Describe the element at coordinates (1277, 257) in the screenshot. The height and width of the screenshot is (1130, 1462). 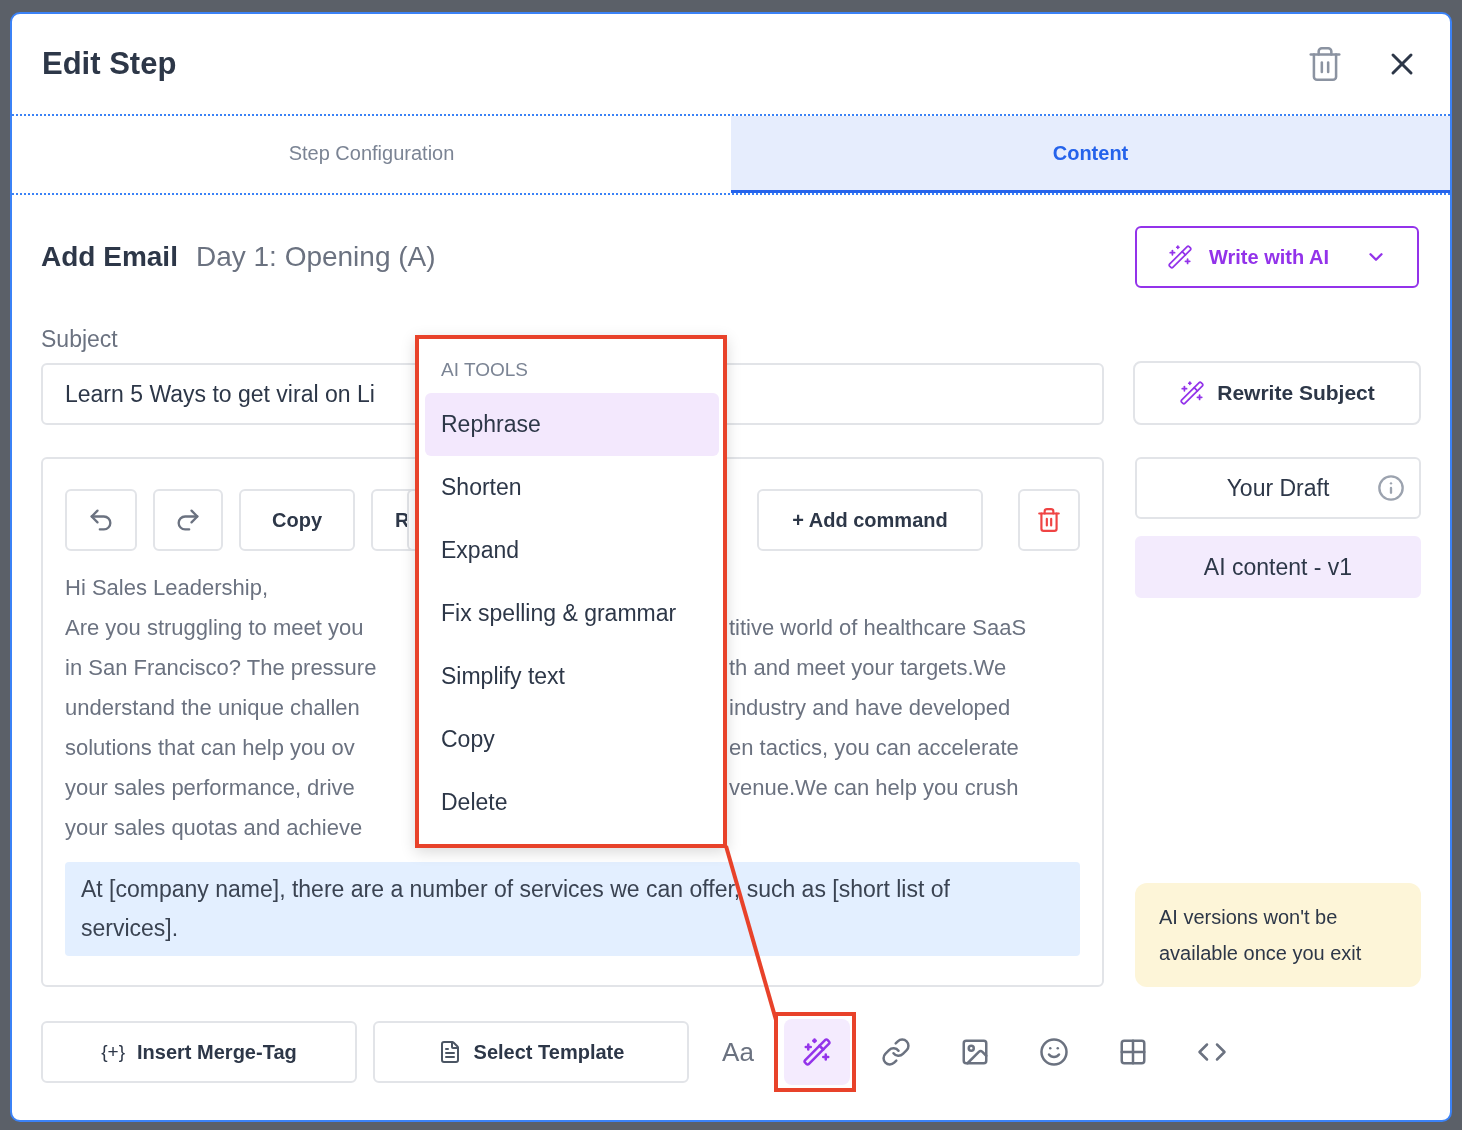
I see `write-with-ai-button: Write with AI` at that location.